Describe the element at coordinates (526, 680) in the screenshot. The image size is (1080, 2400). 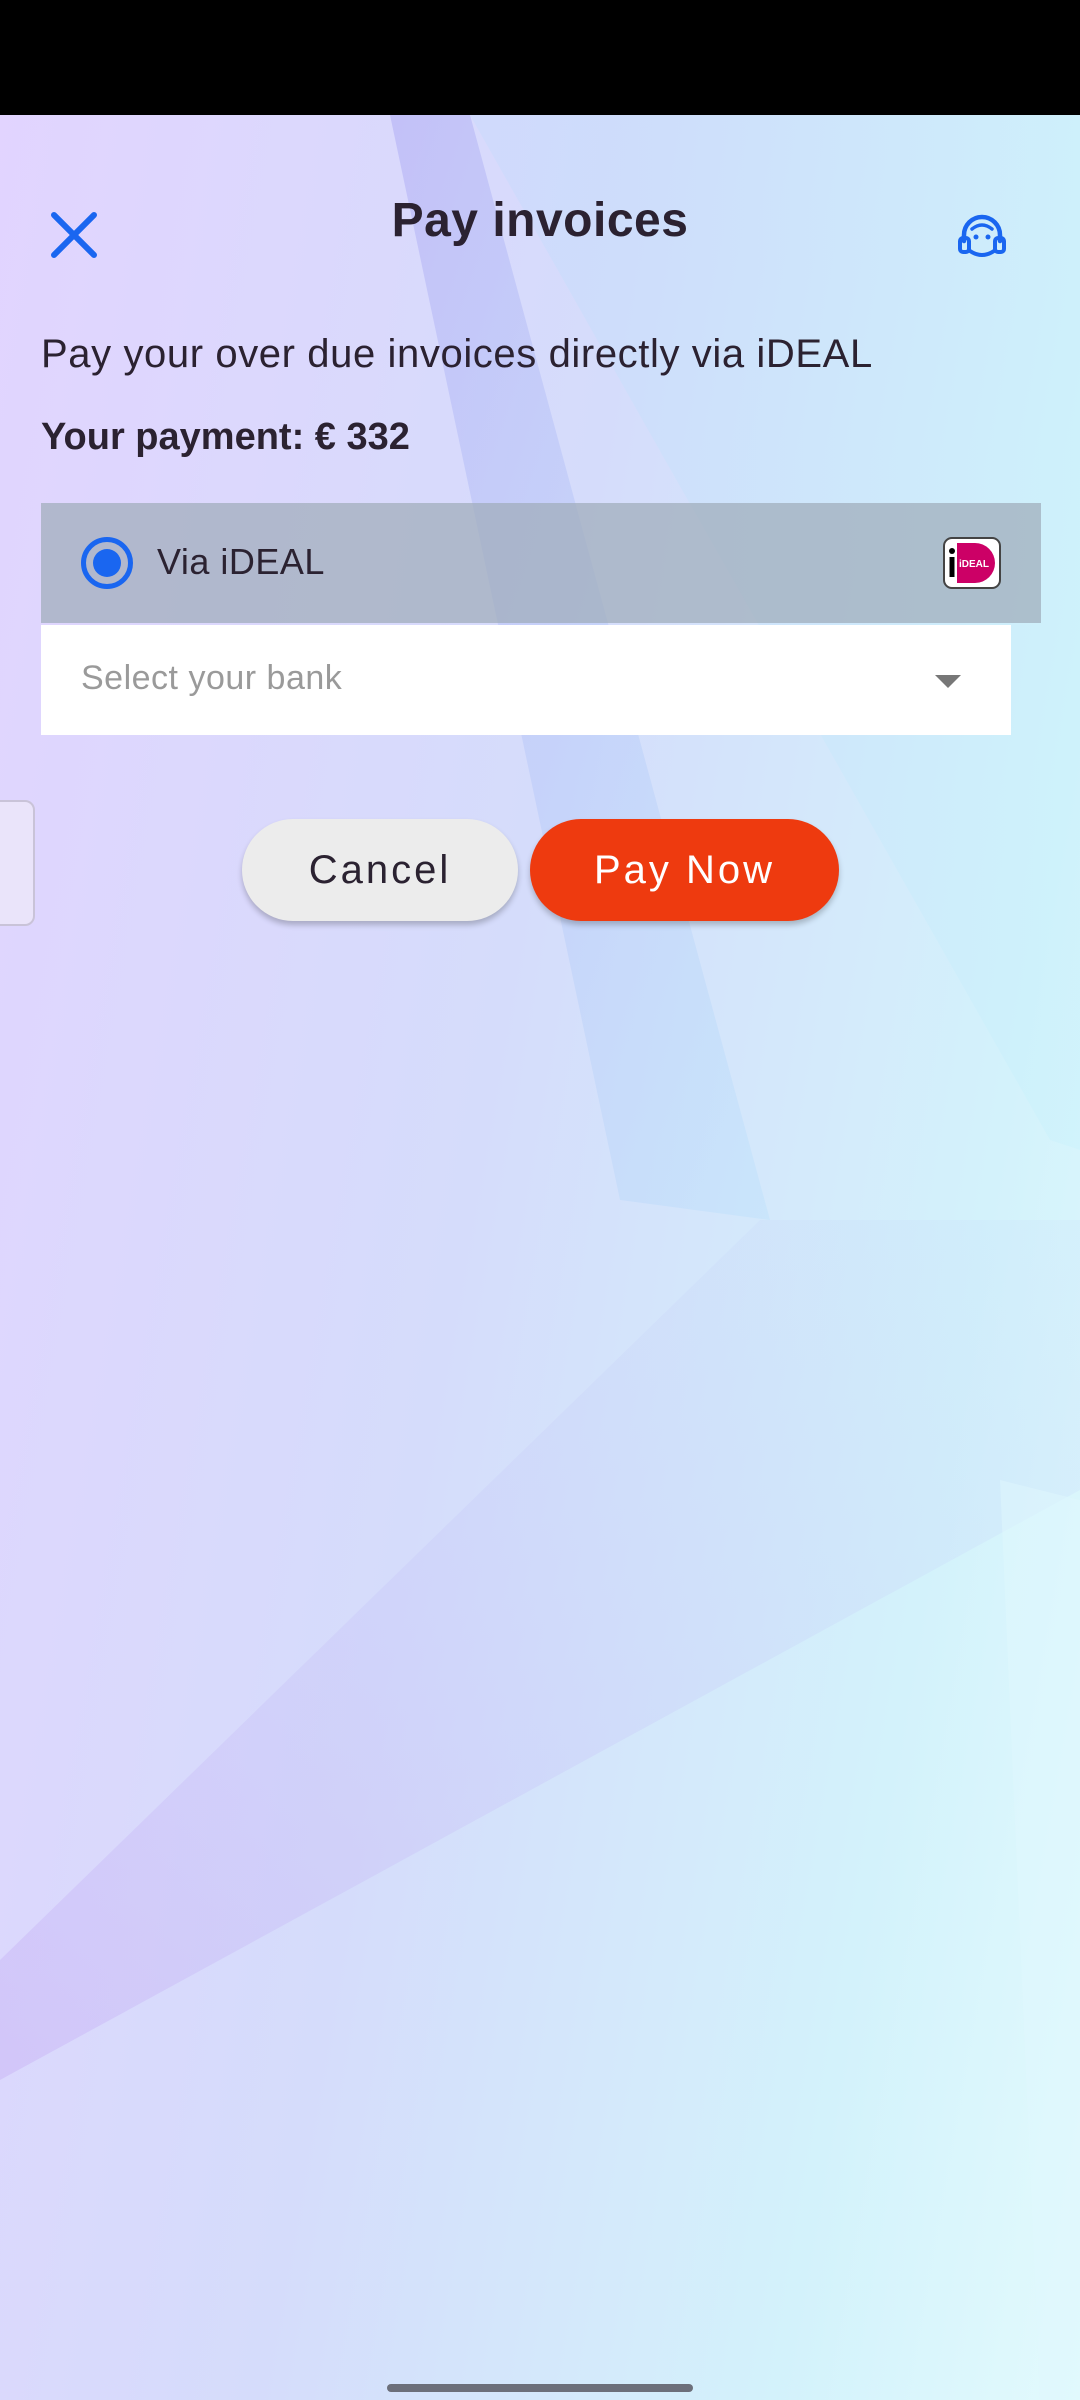
I see `bank-select-dropdown: Select your bank` at that location.